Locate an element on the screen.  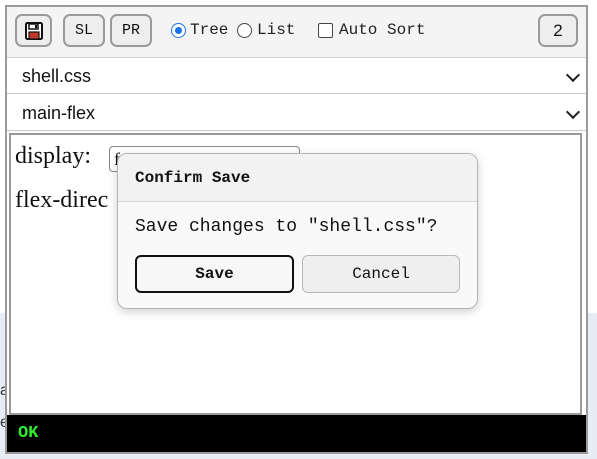
view-tree-label: Tree is located at coordinates (209, 30).